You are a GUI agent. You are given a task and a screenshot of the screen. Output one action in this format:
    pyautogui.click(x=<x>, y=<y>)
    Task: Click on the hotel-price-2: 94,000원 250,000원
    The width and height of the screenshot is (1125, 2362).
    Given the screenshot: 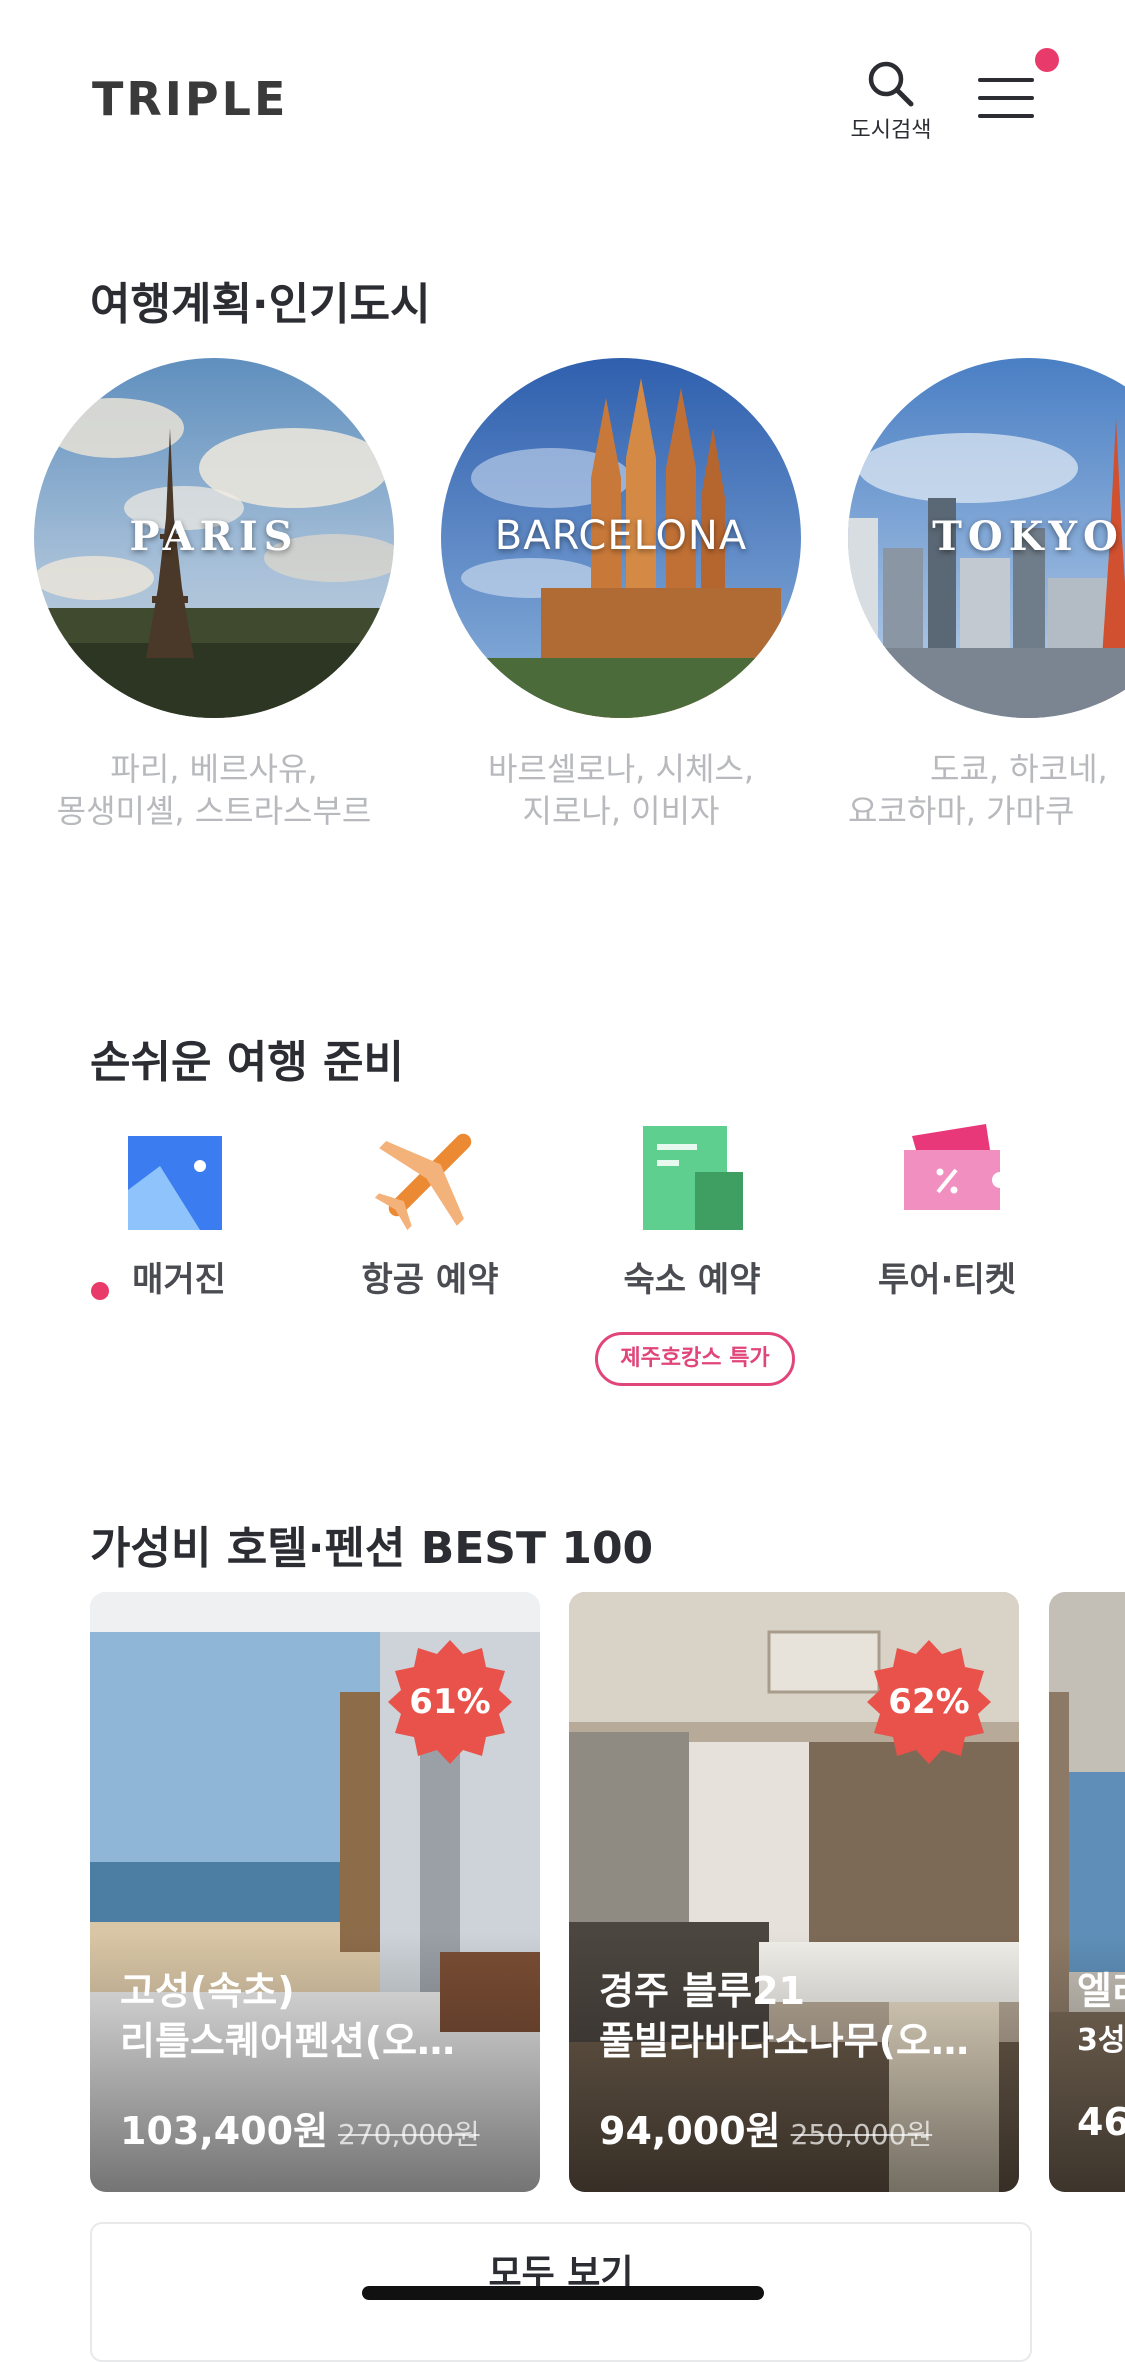 What is the action you would take?
    pyautogui.click(x=766, y=2131)
    